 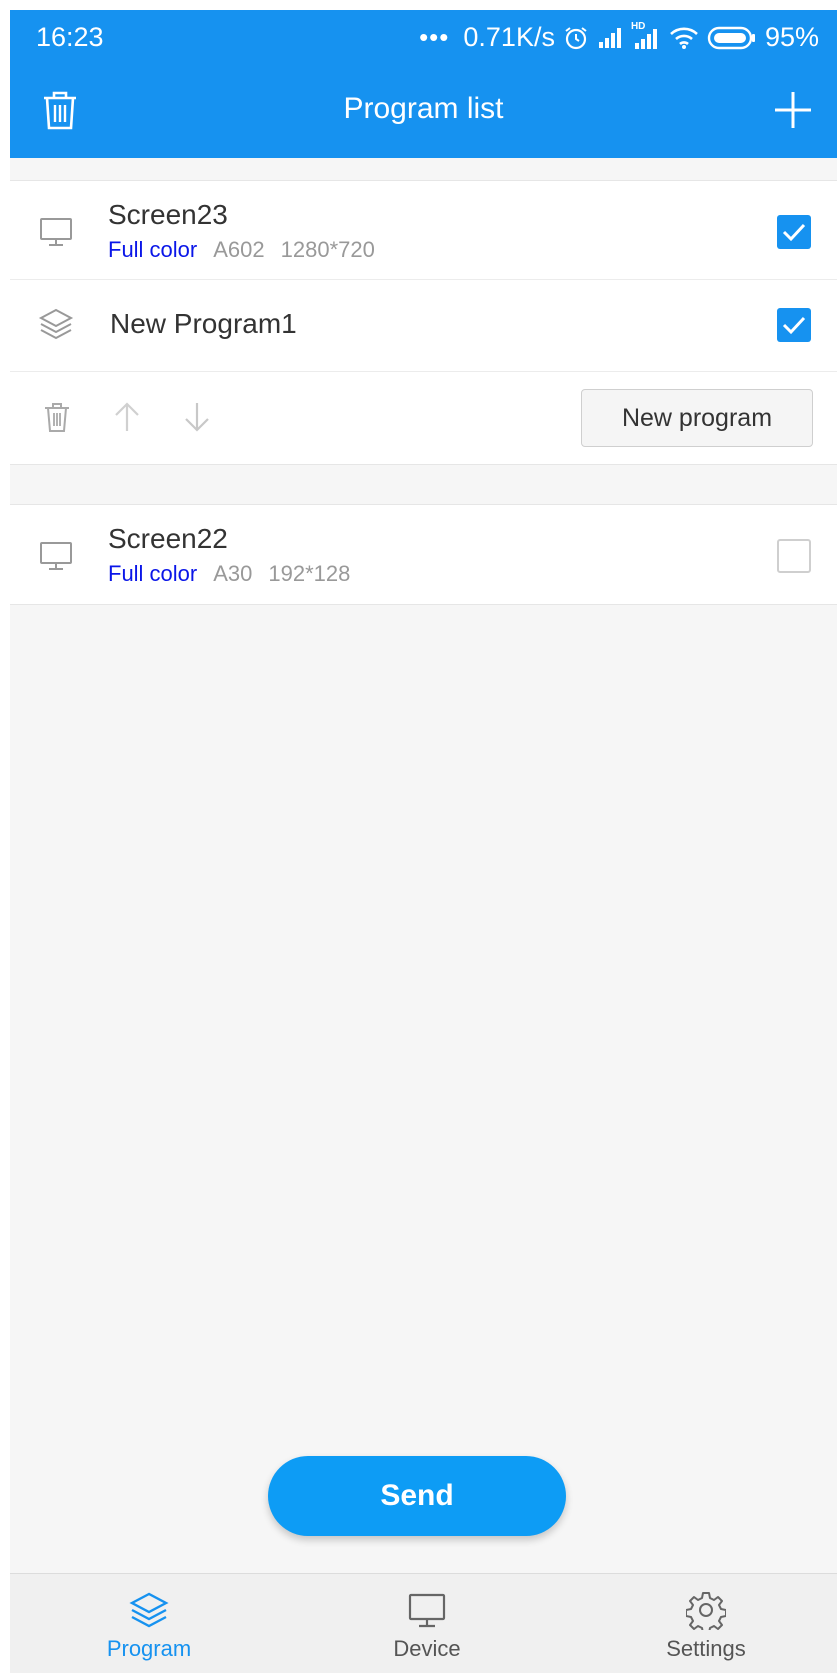 What do you see at coordinates (609, 37) in the screenshot?
I see `signal-icon` at bounding box center [609, 37].